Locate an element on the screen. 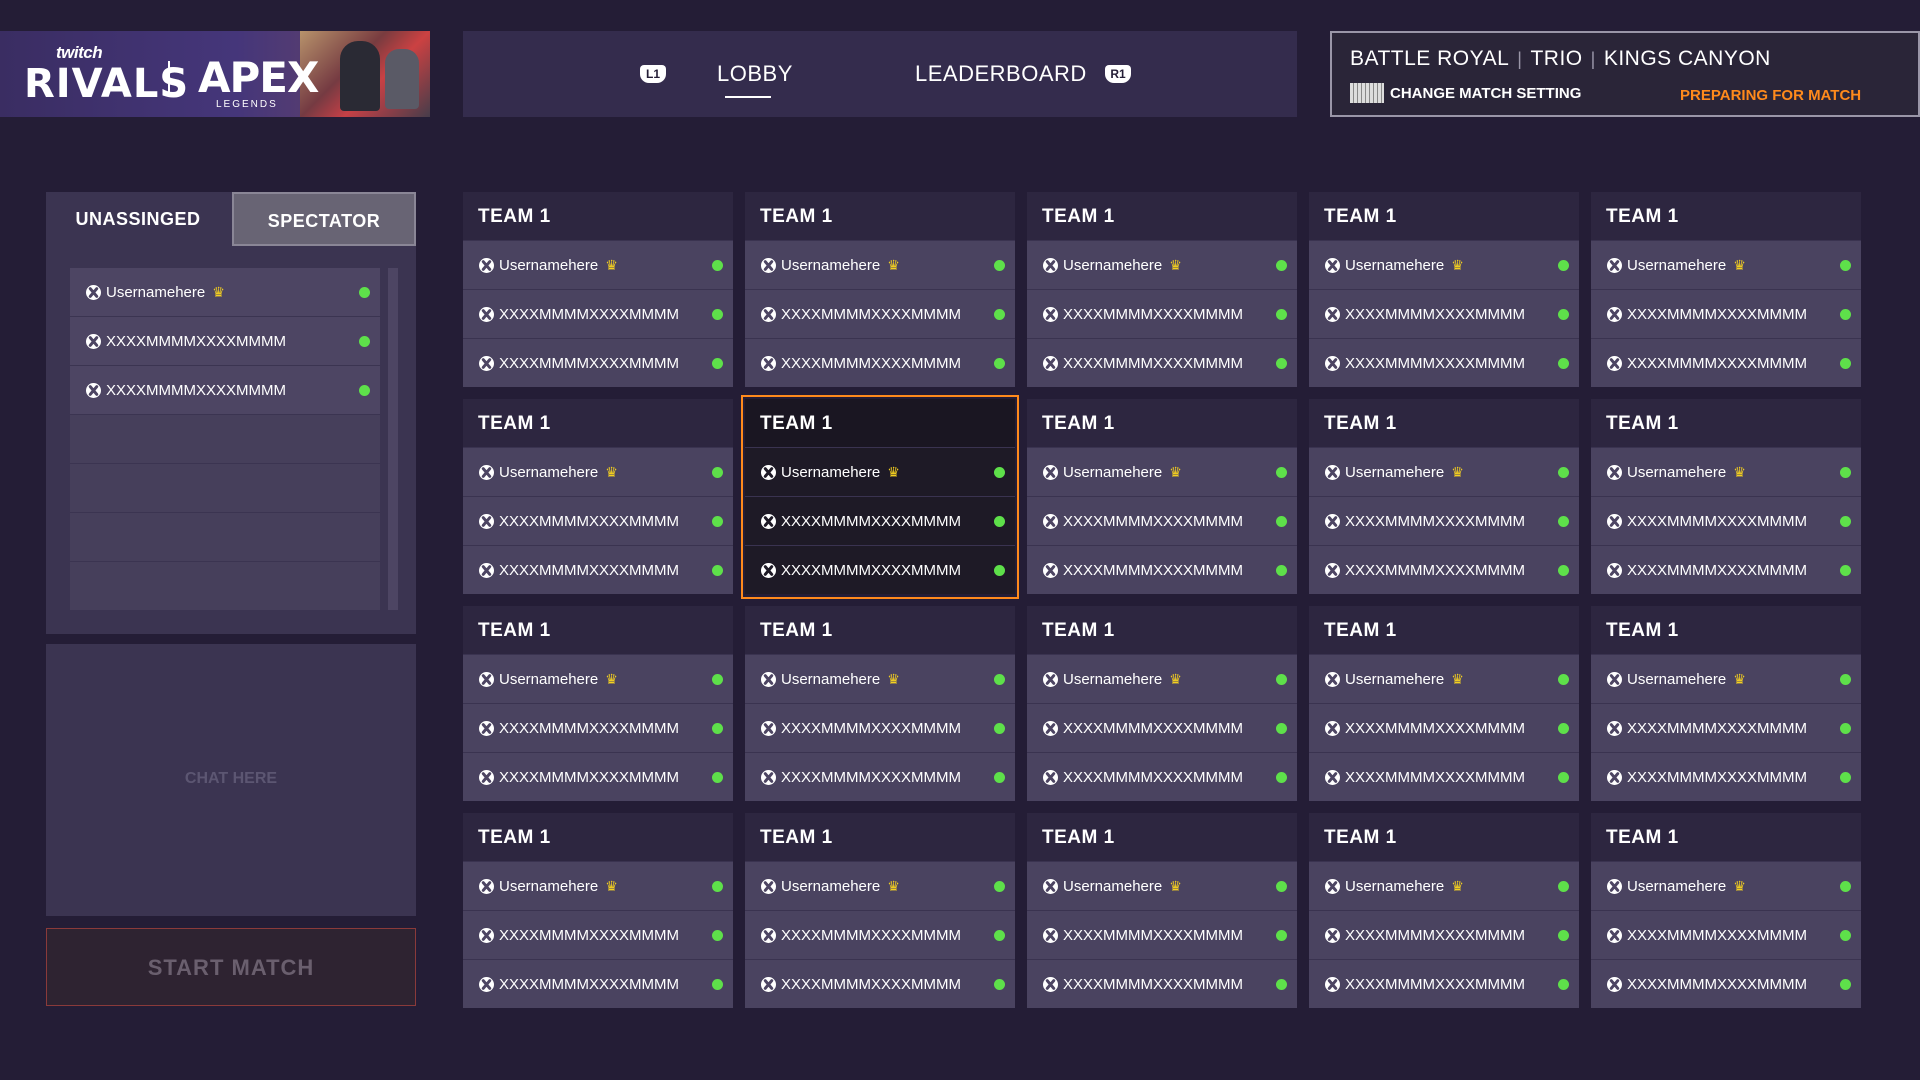 Image resolution: width=1920 pixels, height=1080 pixels. tab-leaderboard: LEADERBOARD is located at coordinates (1001, 74).